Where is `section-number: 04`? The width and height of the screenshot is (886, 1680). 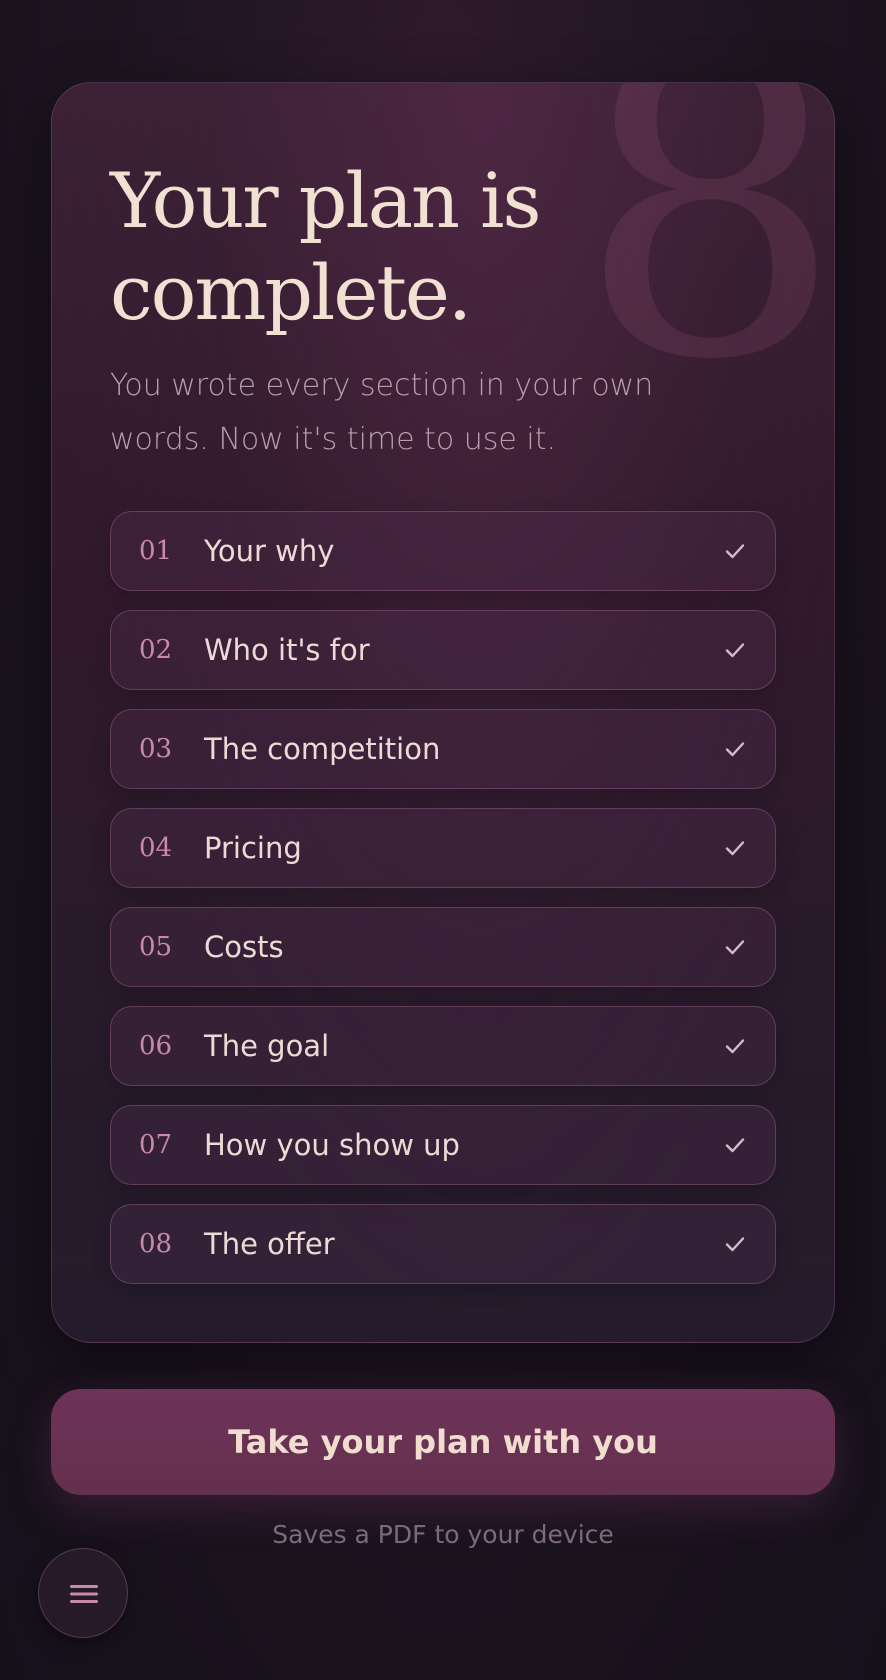
section-number: 04 is located at coordinates (156, 848).